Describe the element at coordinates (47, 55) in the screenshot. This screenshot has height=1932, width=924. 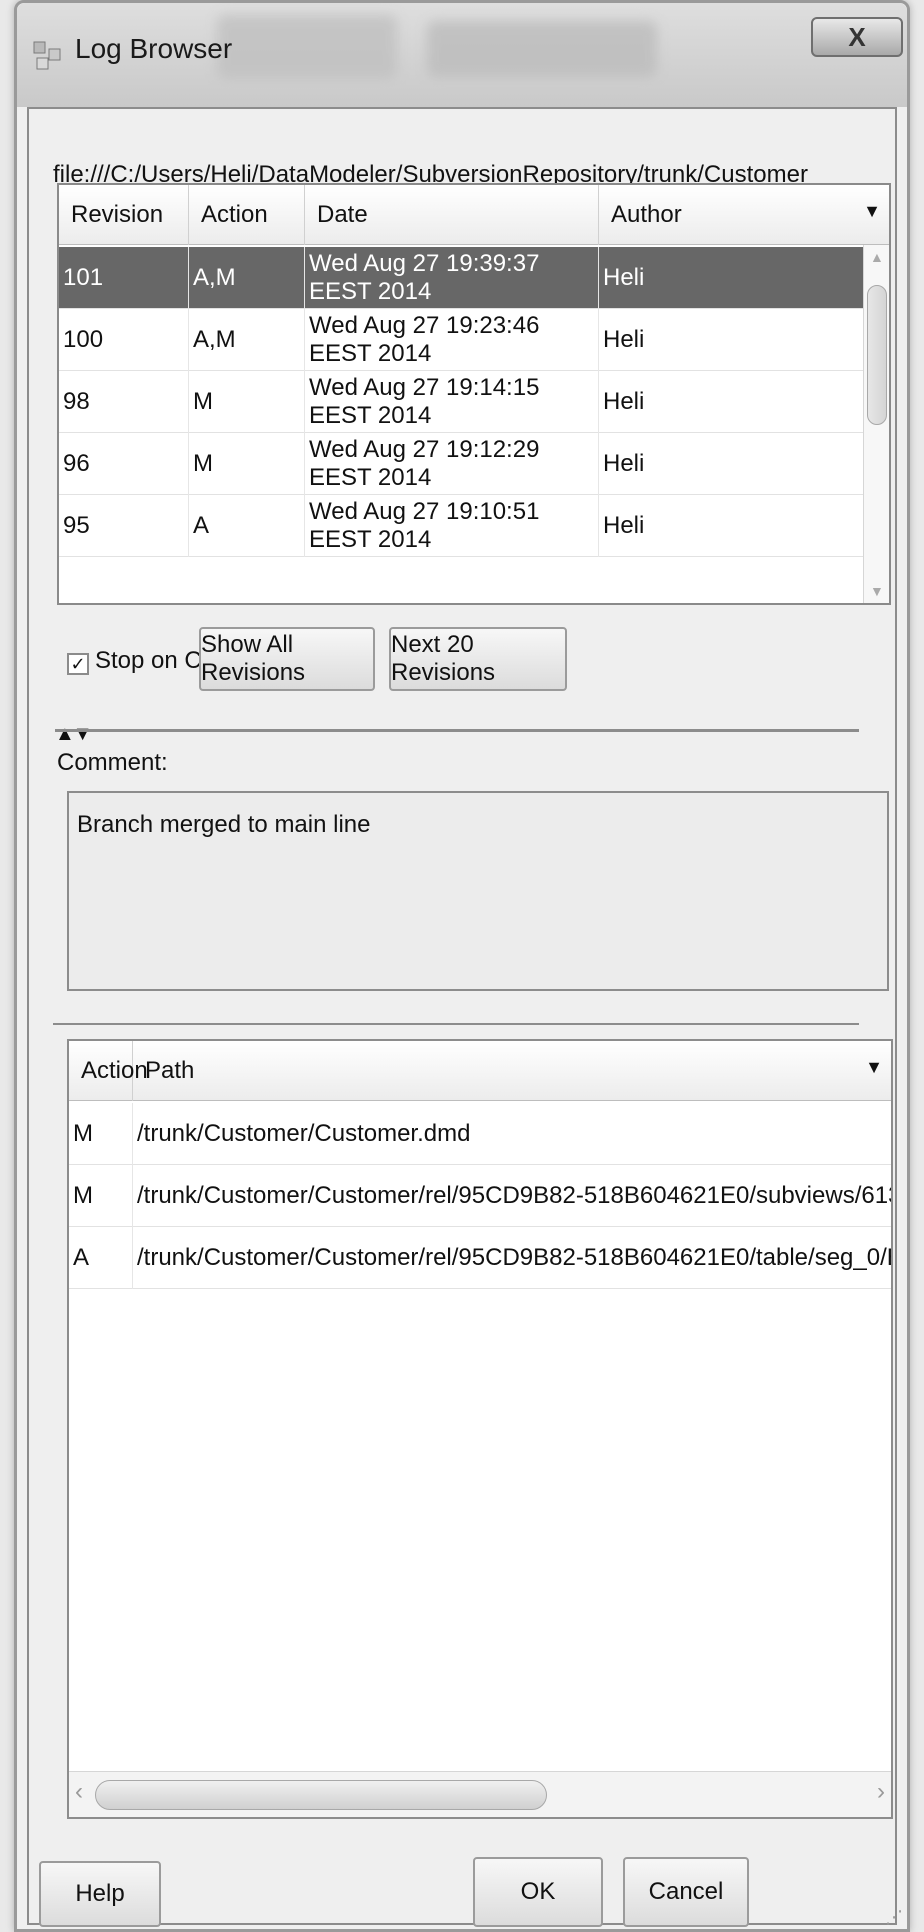
I see `app-icon` at that location.